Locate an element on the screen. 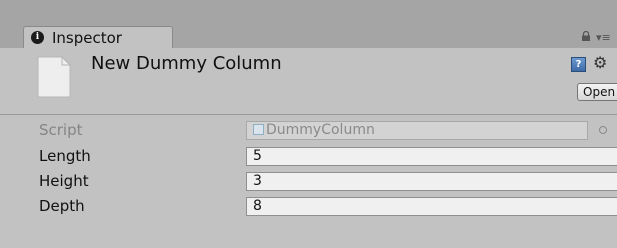  open-button: Open is located at coordinates (597, 92).